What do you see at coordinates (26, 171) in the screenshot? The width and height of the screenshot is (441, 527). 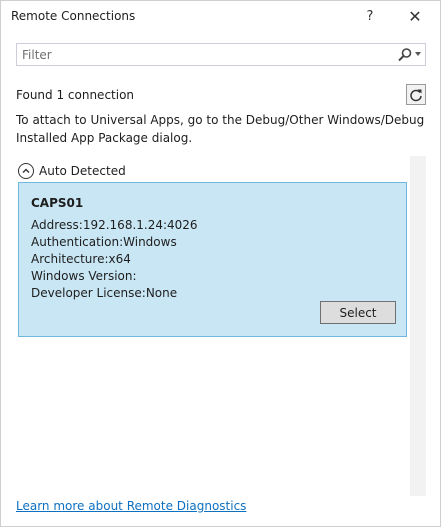 I see `collapse-chevron-up-icon` at bounding box center [26, 171].